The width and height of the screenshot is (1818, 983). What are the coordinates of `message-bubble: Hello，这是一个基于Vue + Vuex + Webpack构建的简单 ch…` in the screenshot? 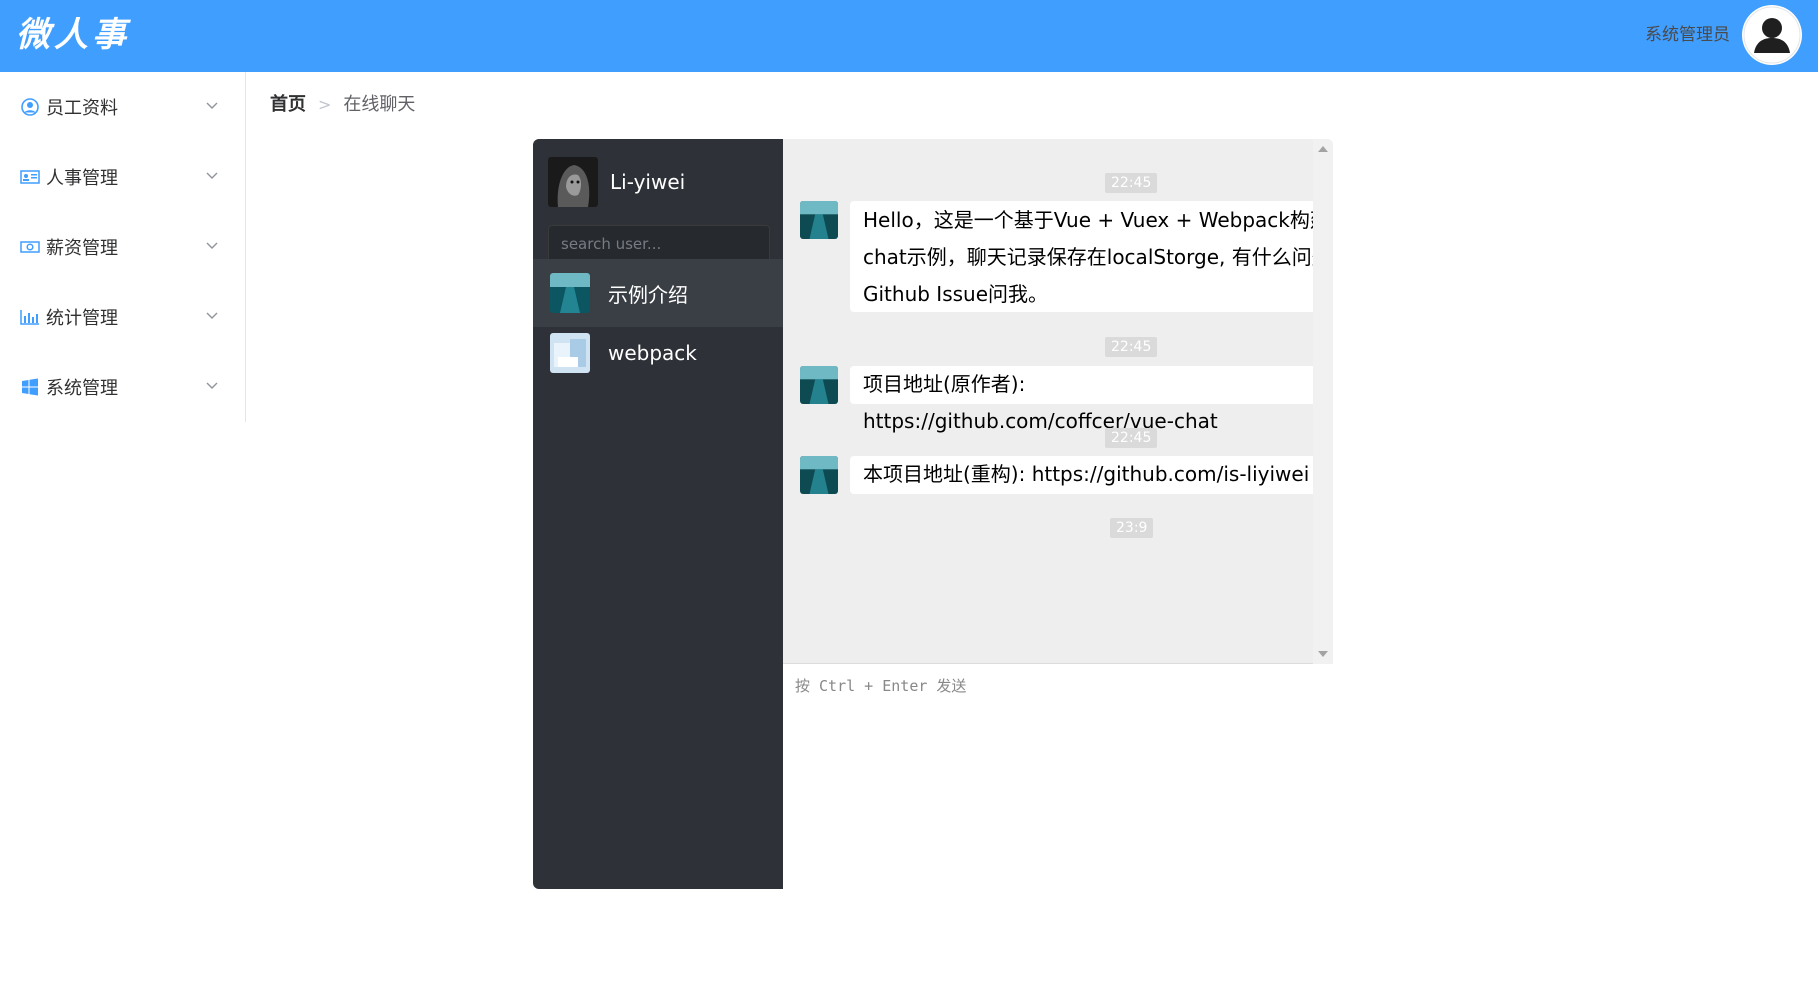 It's located at (1091, 256).